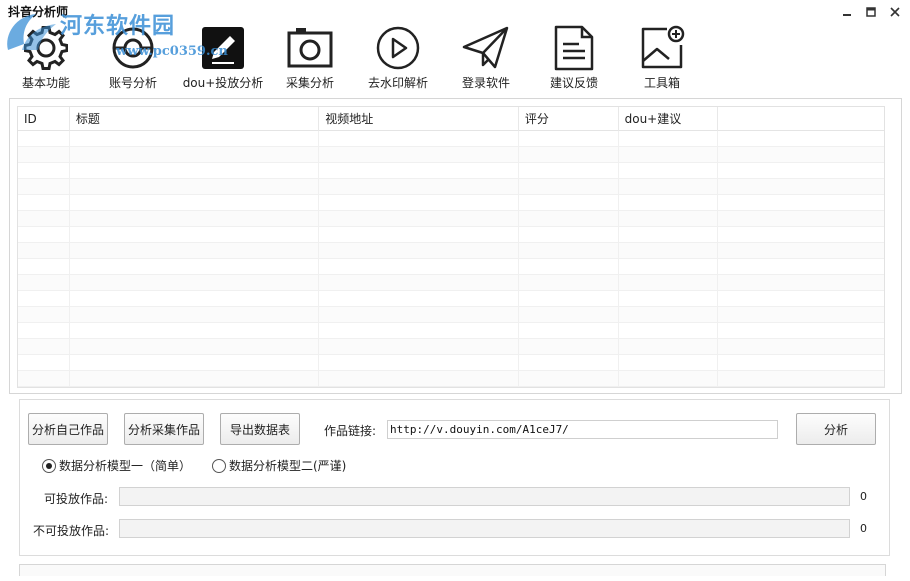 This screenshot has height=581, width=910. I want to click on maximize-button, so click(871, 12).